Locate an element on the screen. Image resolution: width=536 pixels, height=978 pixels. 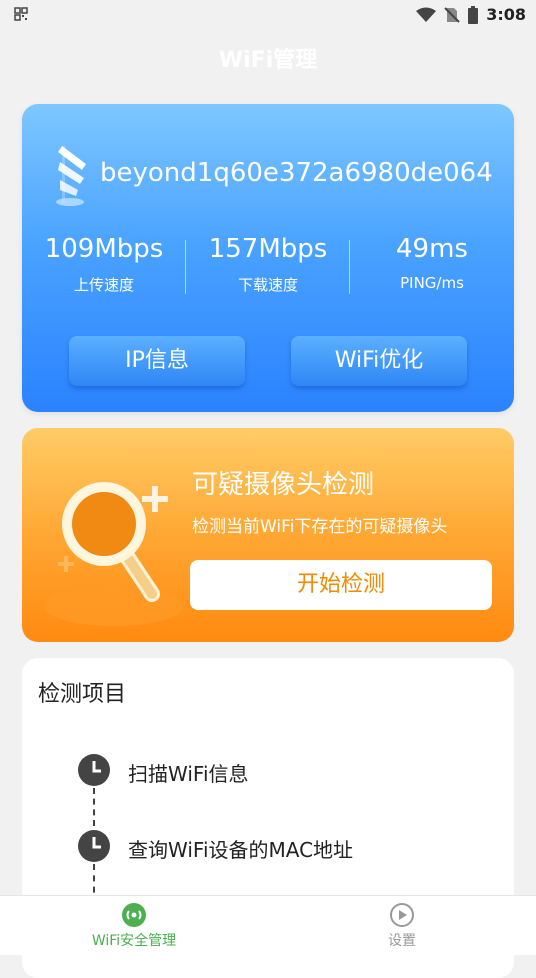
detection-items-title: 检测项目 is located at coordinates (82, 694).